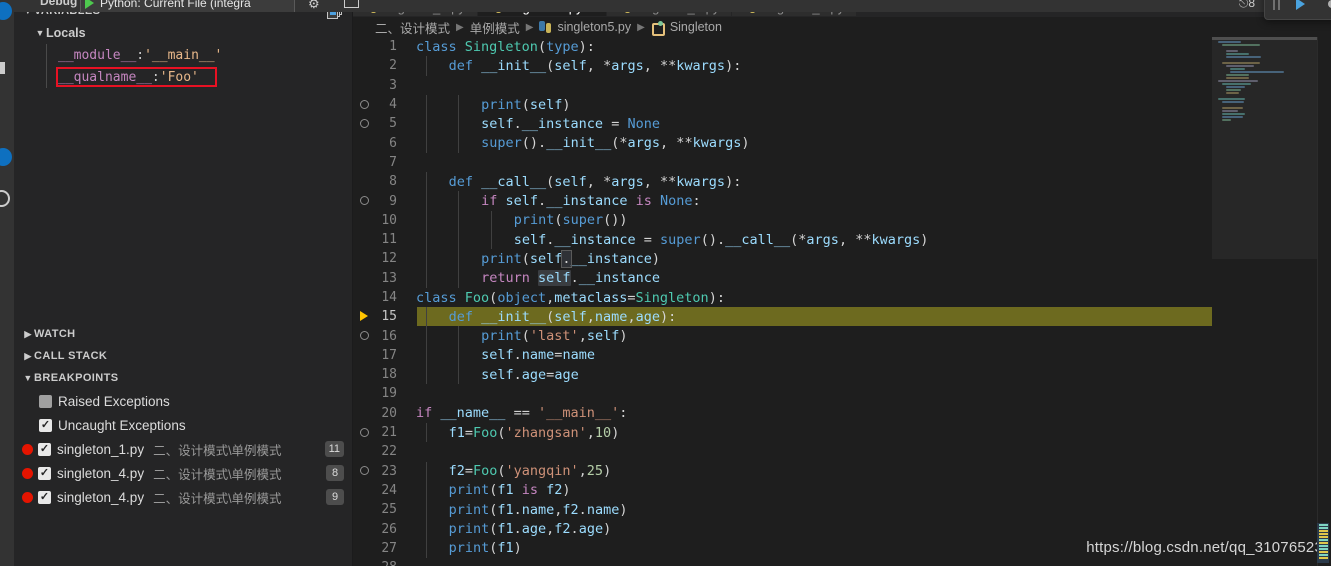 This screenshot has width=1331, height=566. What do you see at coordinates (314, 6) in the screenshot?
I see `gear-icon: ⚙` at bounding box center [314, 6].